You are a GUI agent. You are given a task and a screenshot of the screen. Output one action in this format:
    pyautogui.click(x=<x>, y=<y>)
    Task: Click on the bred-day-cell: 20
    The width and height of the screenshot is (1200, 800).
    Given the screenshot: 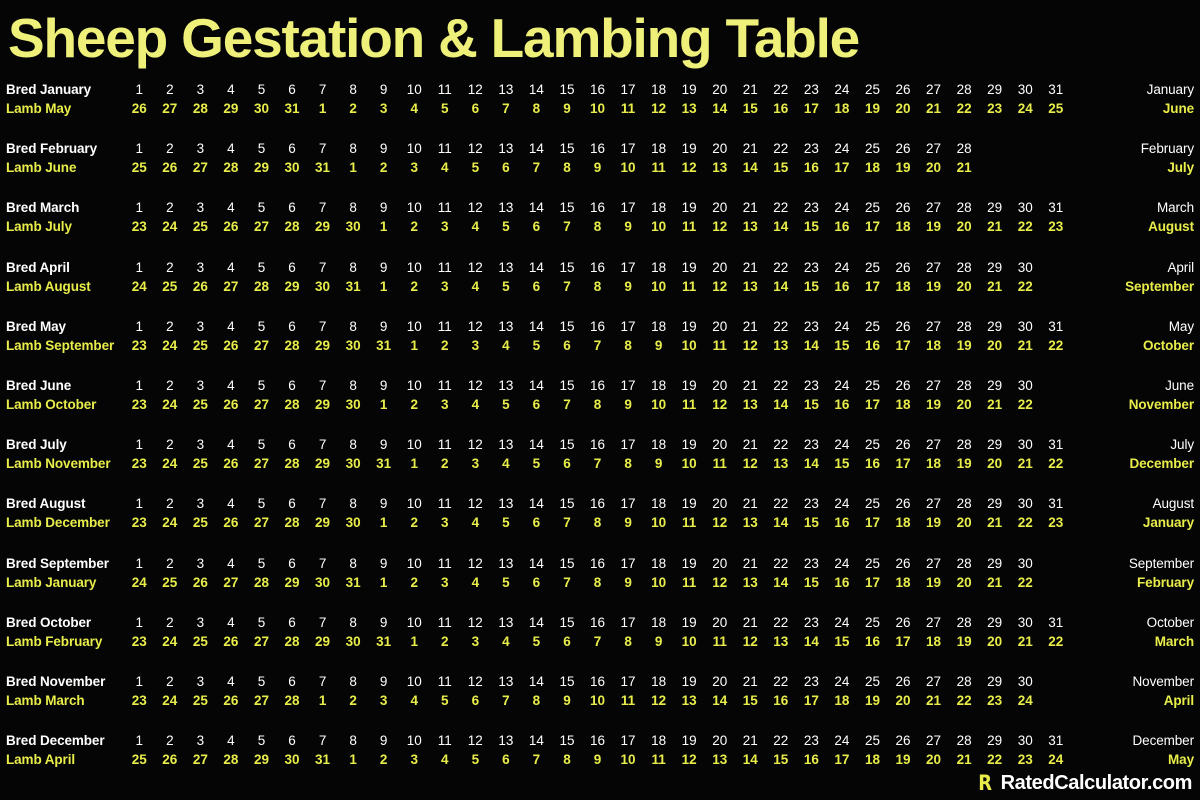 What is the action you would take?
    pyautogui.click(x=720, y=326)
    